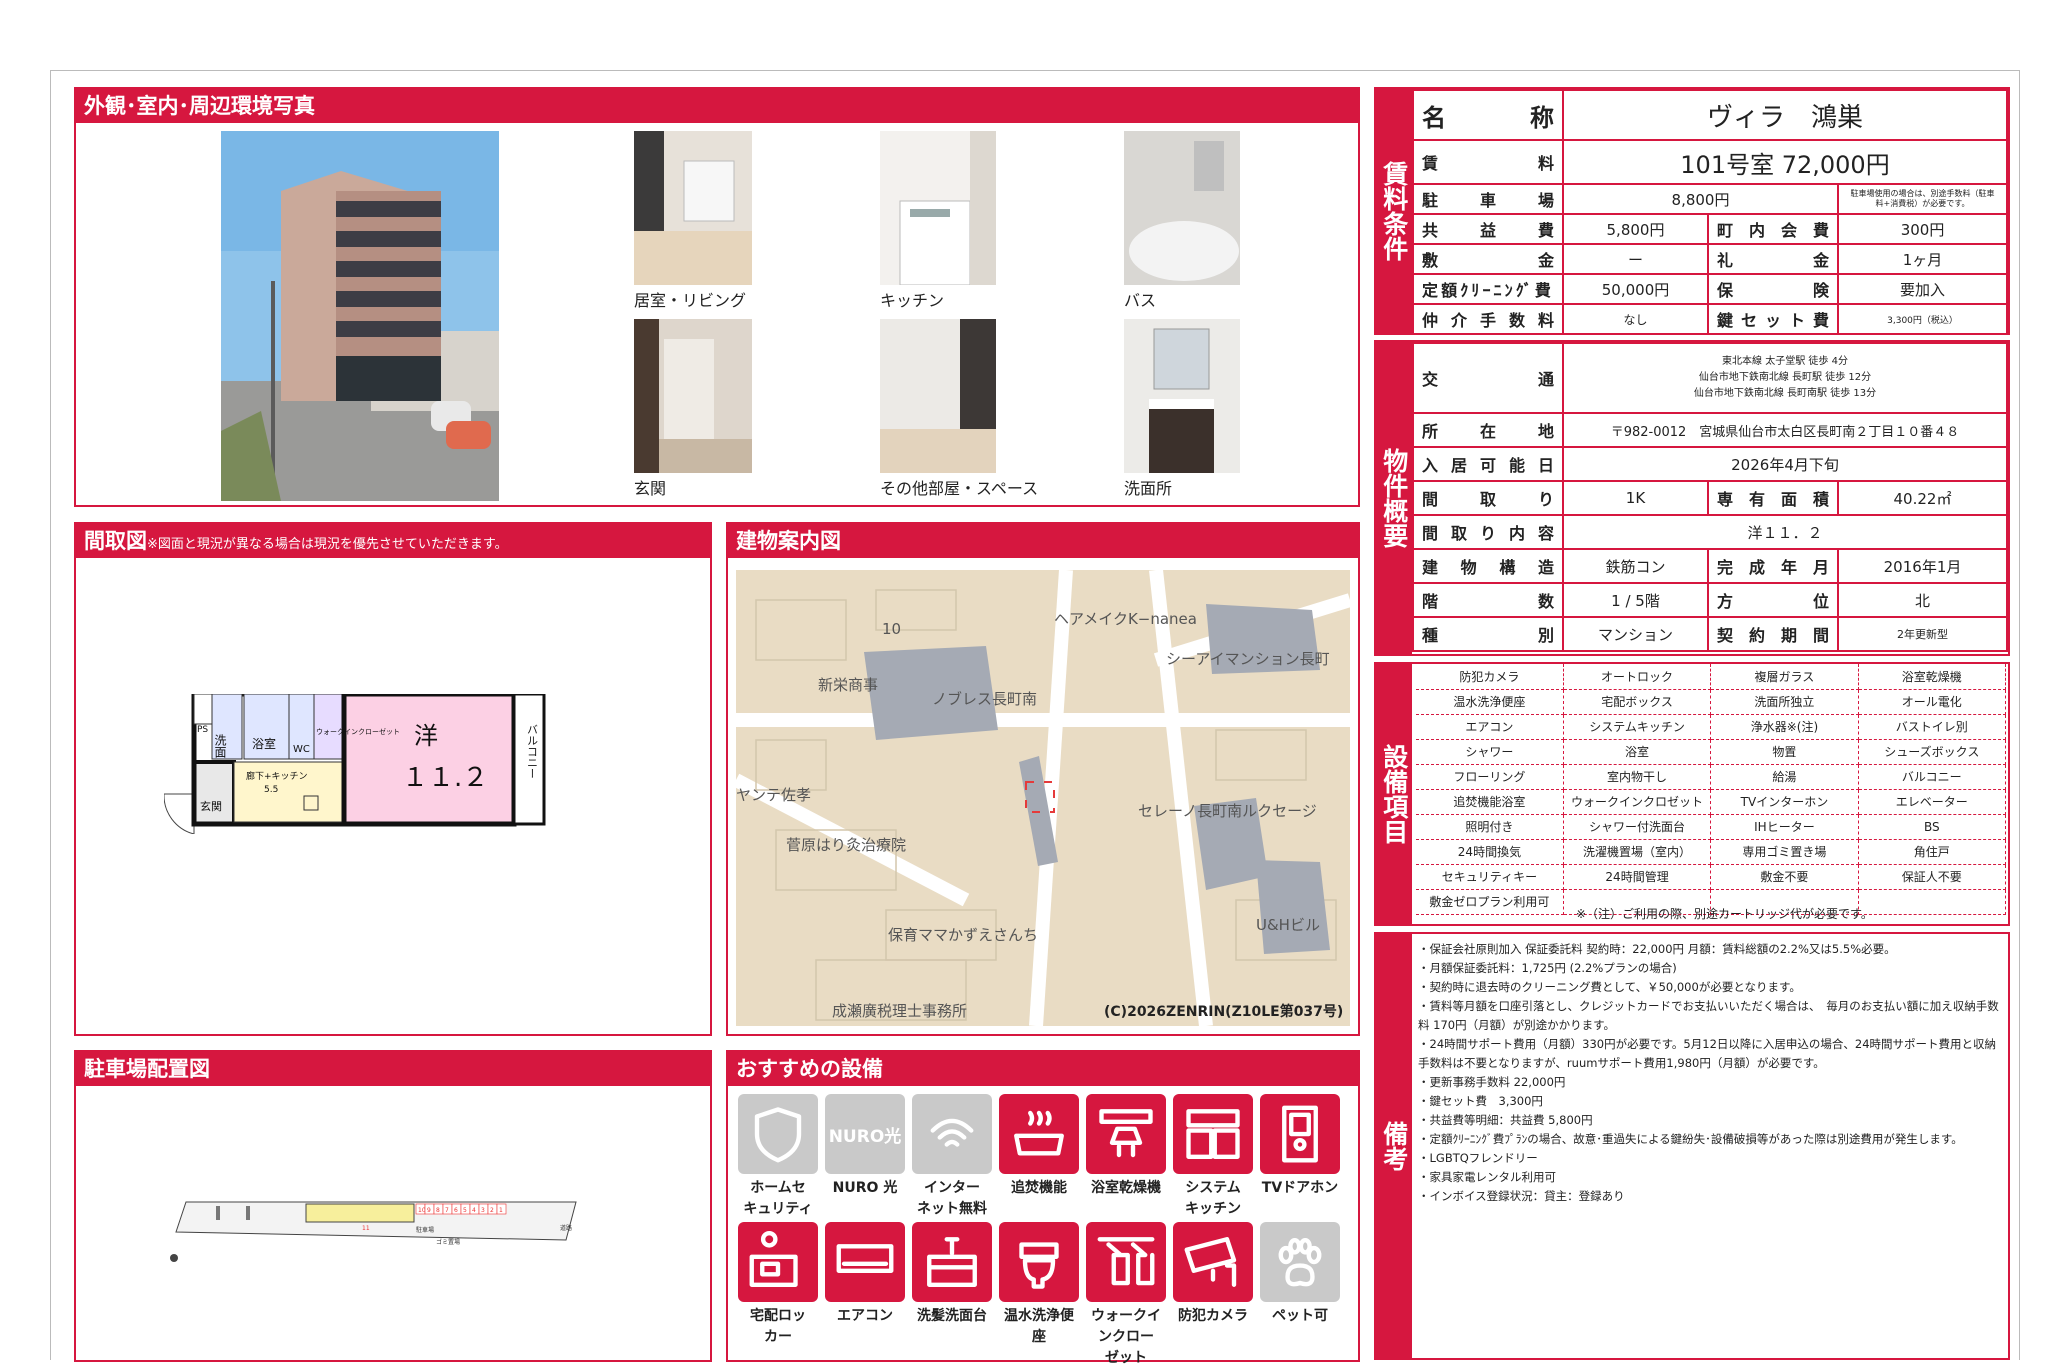  What do you see at coordinates (386, 1232) in the screenshot?
I see `parking-diagram: 10 9 8 7 6 5 4 3 2 1 駐車場 道路 ゴミ置場 11` at bounding box center [386, 1232].